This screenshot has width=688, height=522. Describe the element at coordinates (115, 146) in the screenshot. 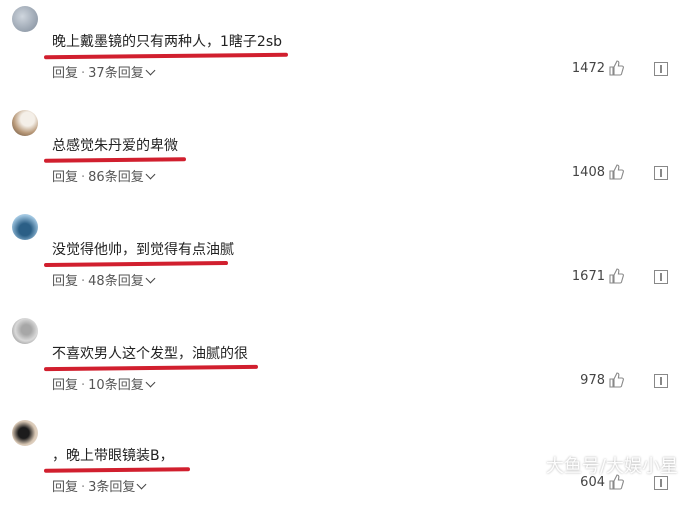

I see `comment-text: 总感觉朱丹爱的卑微` at that location.